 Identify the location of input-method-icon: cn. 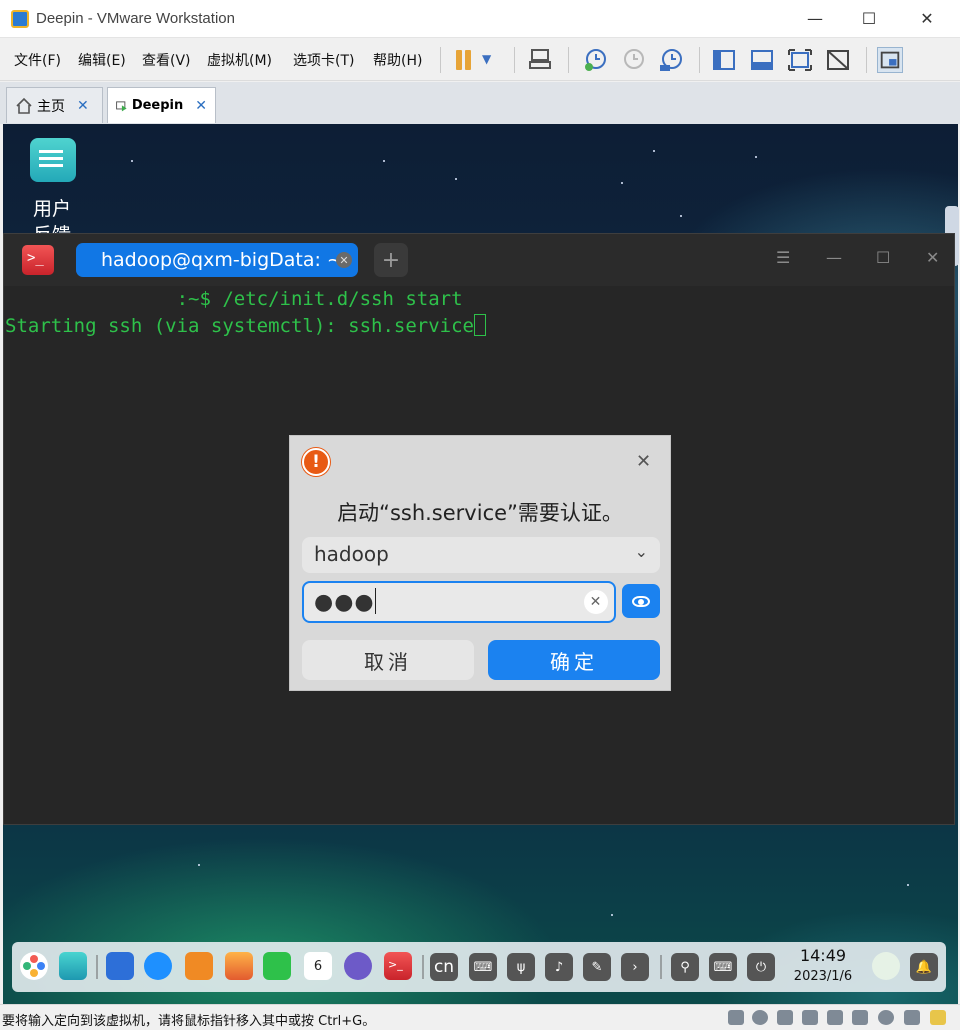
(444, 967).